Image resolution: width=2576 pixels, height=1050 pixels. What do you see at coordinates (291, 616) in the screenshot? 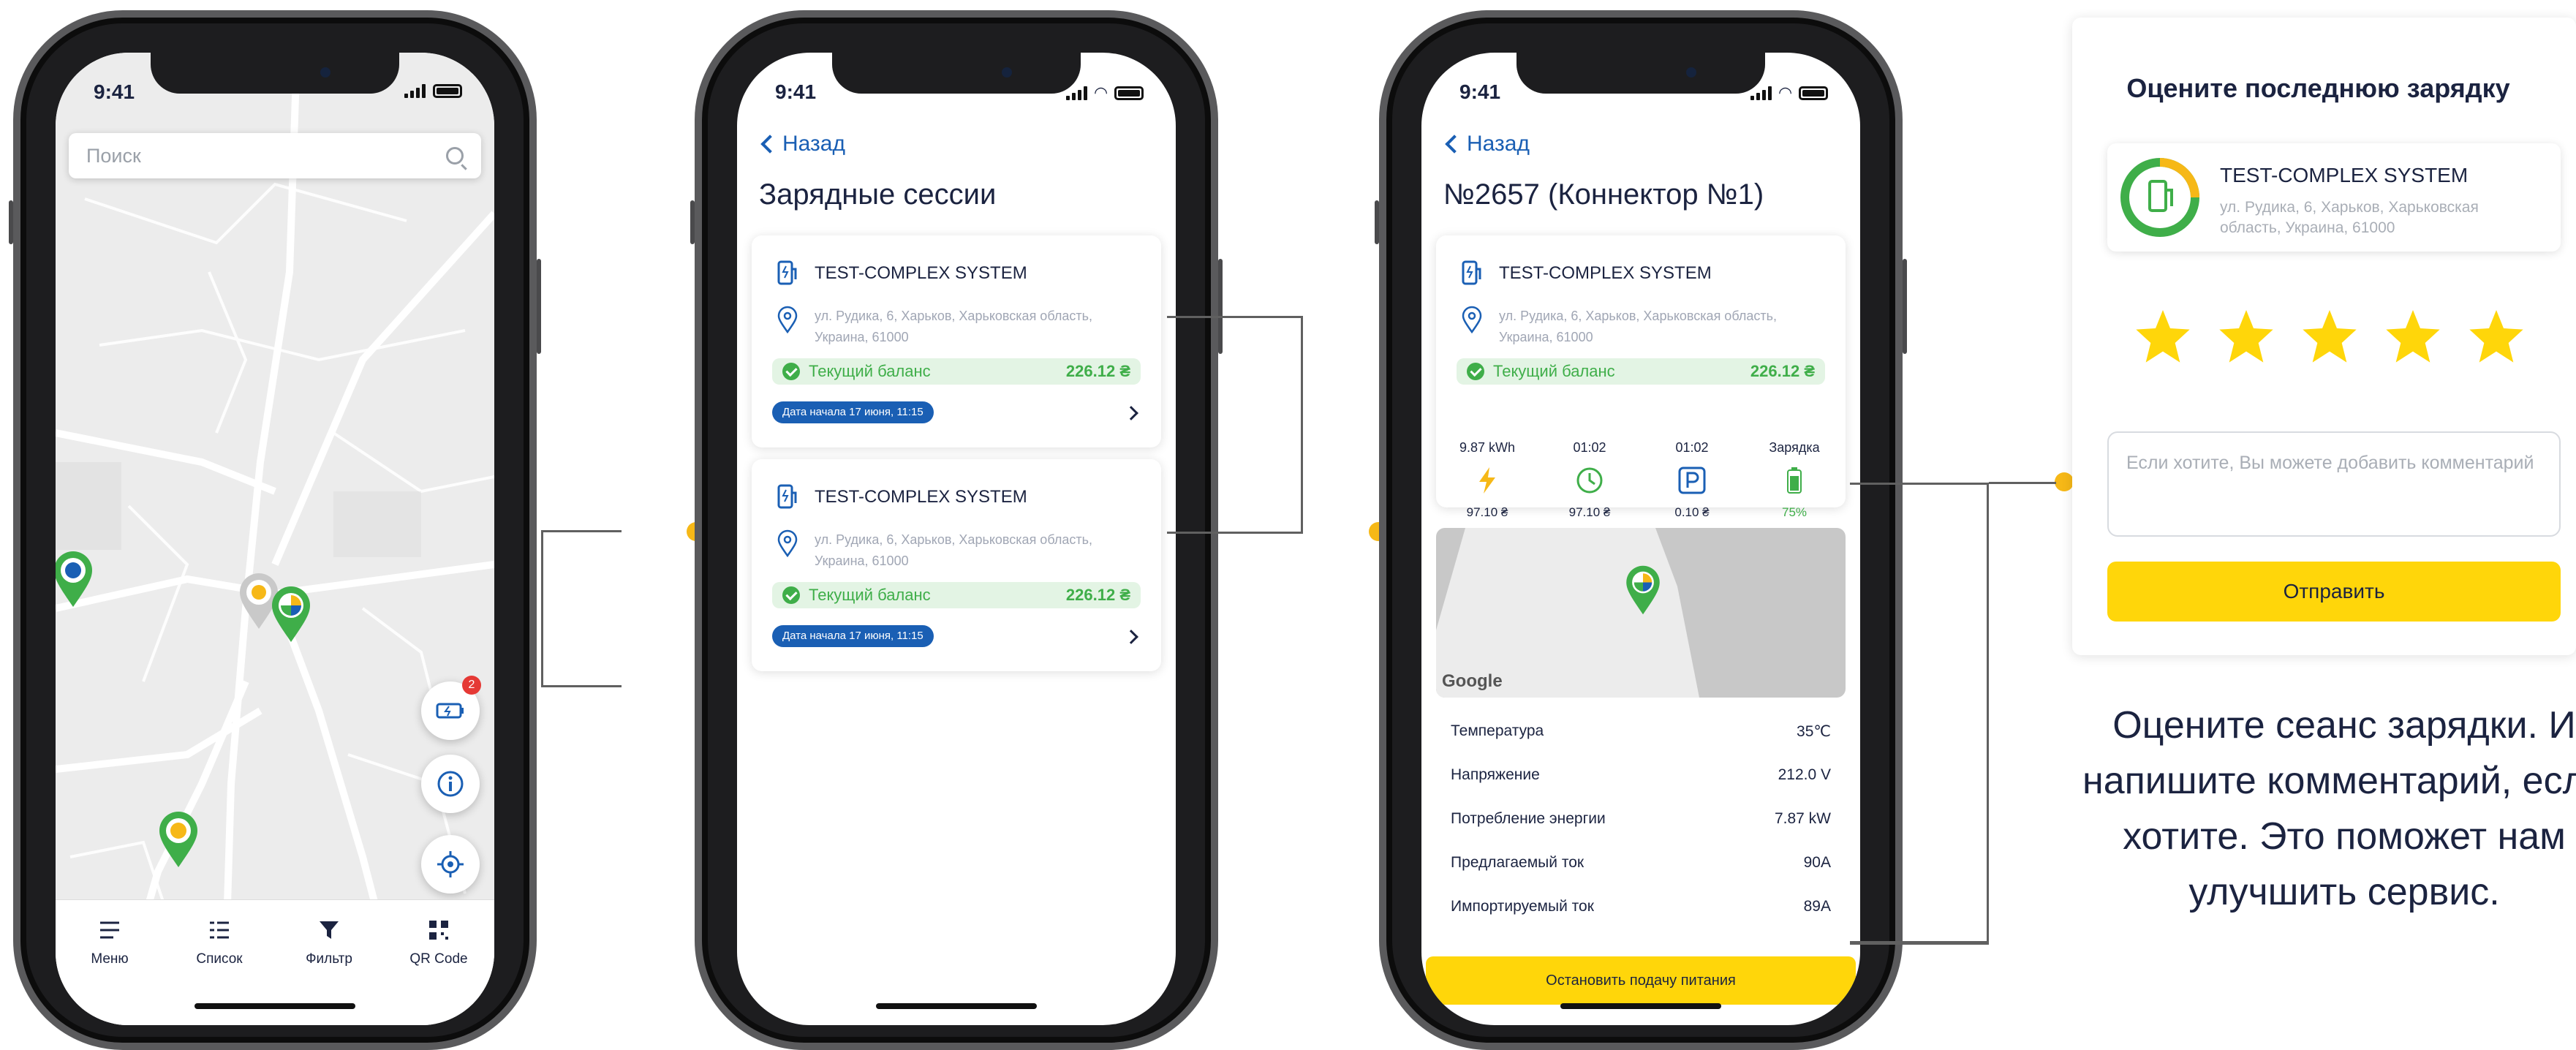
I see `station-pin-multicolor` at bounding box center [291, 616].